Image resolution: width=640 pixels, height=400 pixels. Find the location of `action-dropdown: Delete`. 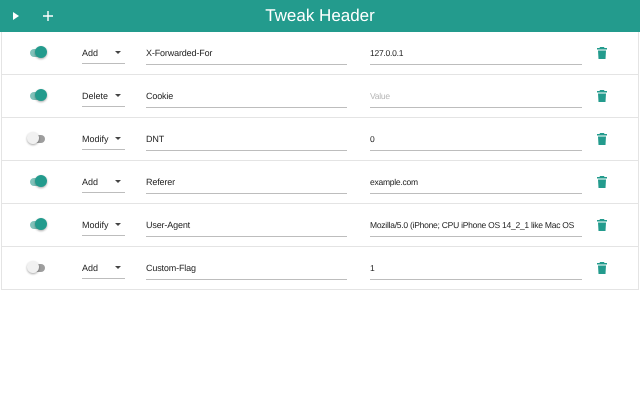

action-dropdown: Delete is located at coordinates (103, 96).